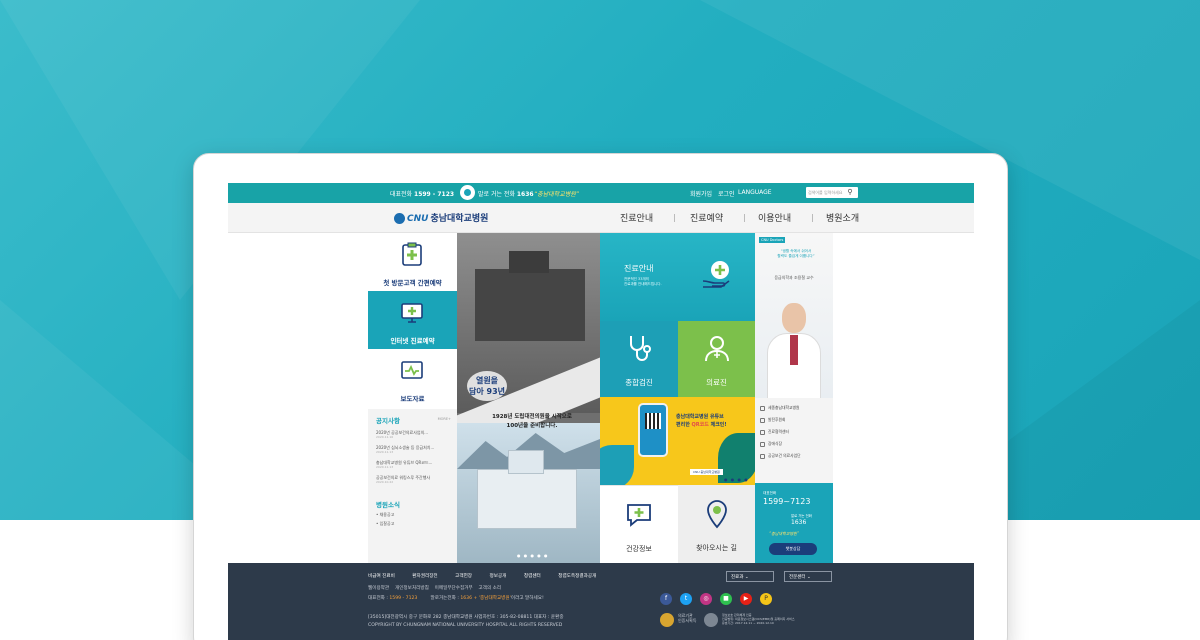  I want to click on qr-banner-text: 체크인!, so click(717, 425).